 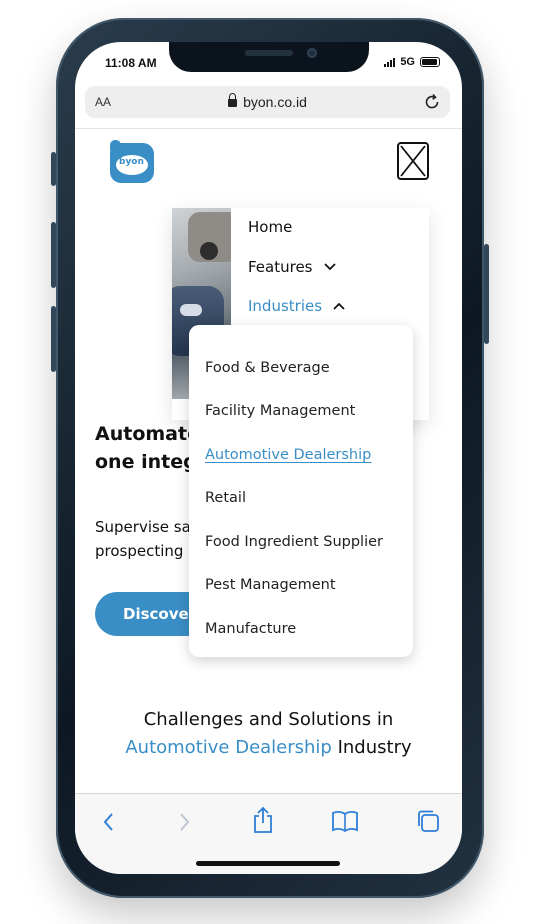 I want to click on mute-switch, so click(x=53, y=169).